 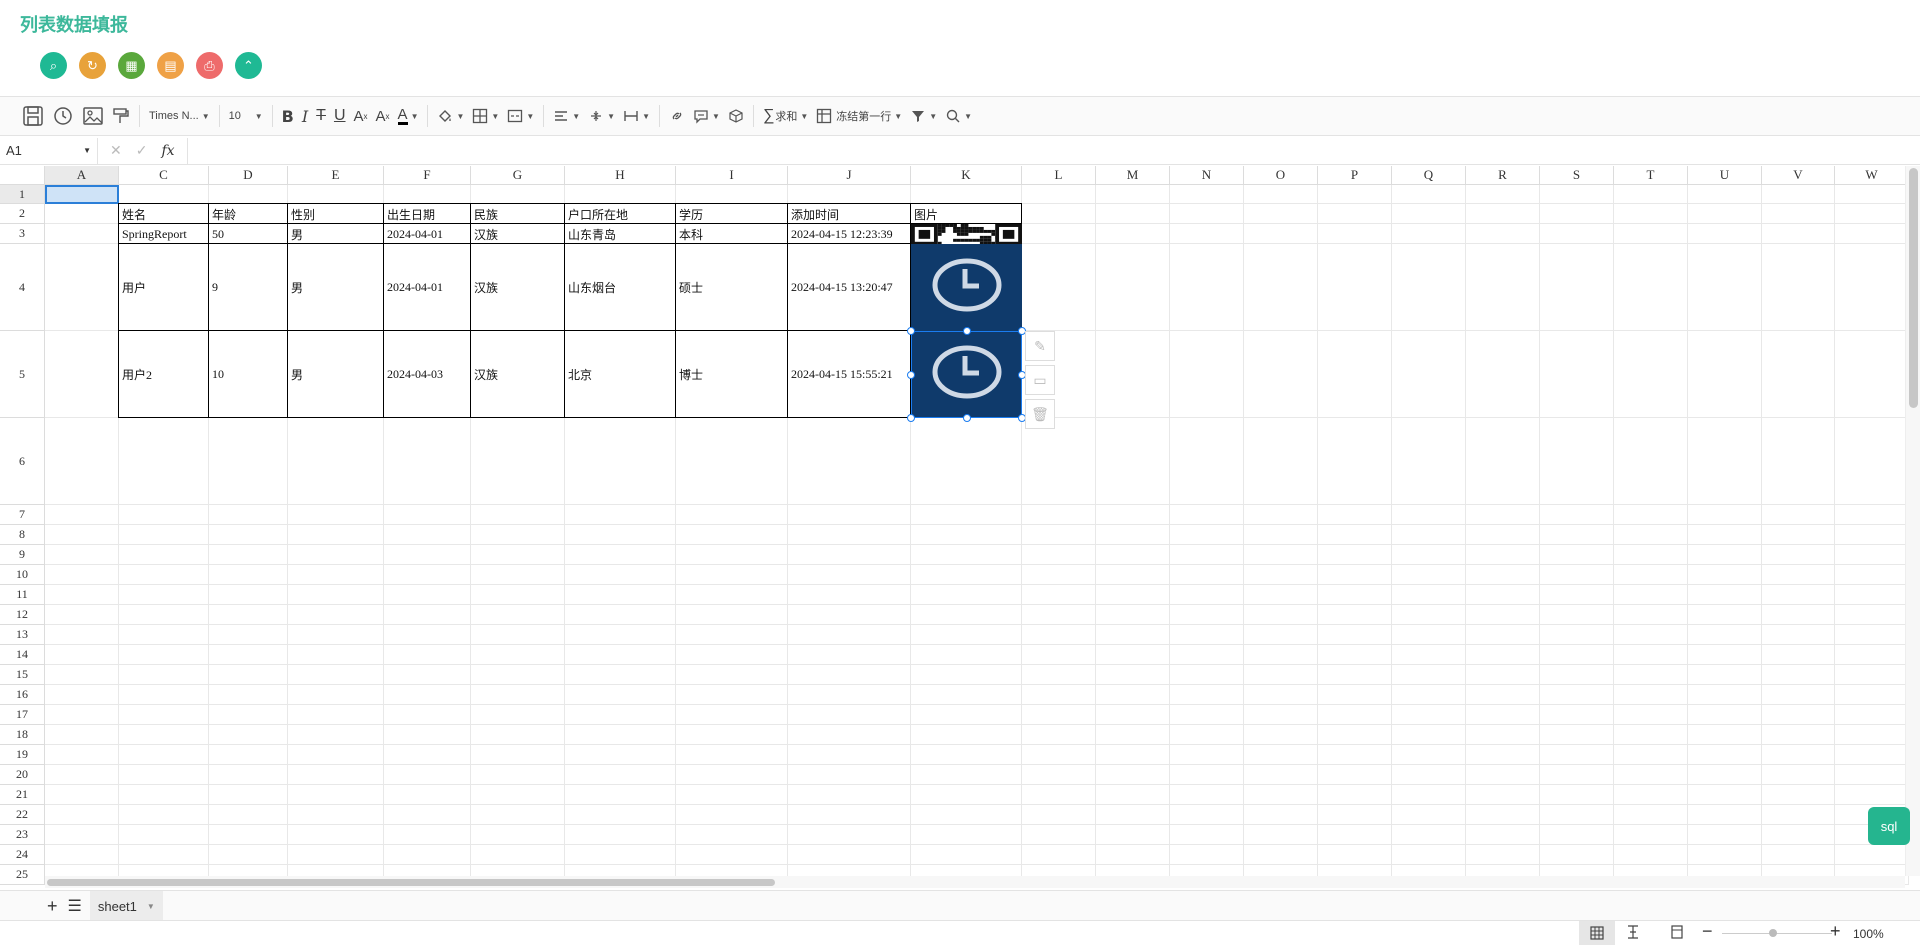 What do you see at coordinates (966, 374) in the screenshot?
I see `image-selection-frame` at bounding box center [966, 374].